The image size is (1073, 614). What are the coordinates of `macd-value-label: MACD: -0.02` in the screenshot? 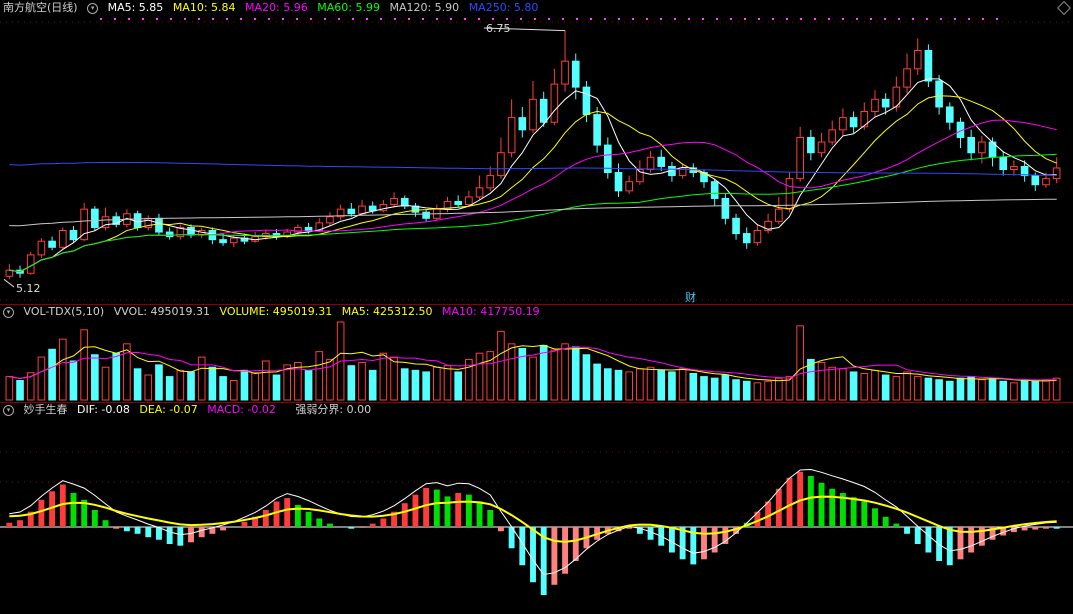 It's located at (241, 409).